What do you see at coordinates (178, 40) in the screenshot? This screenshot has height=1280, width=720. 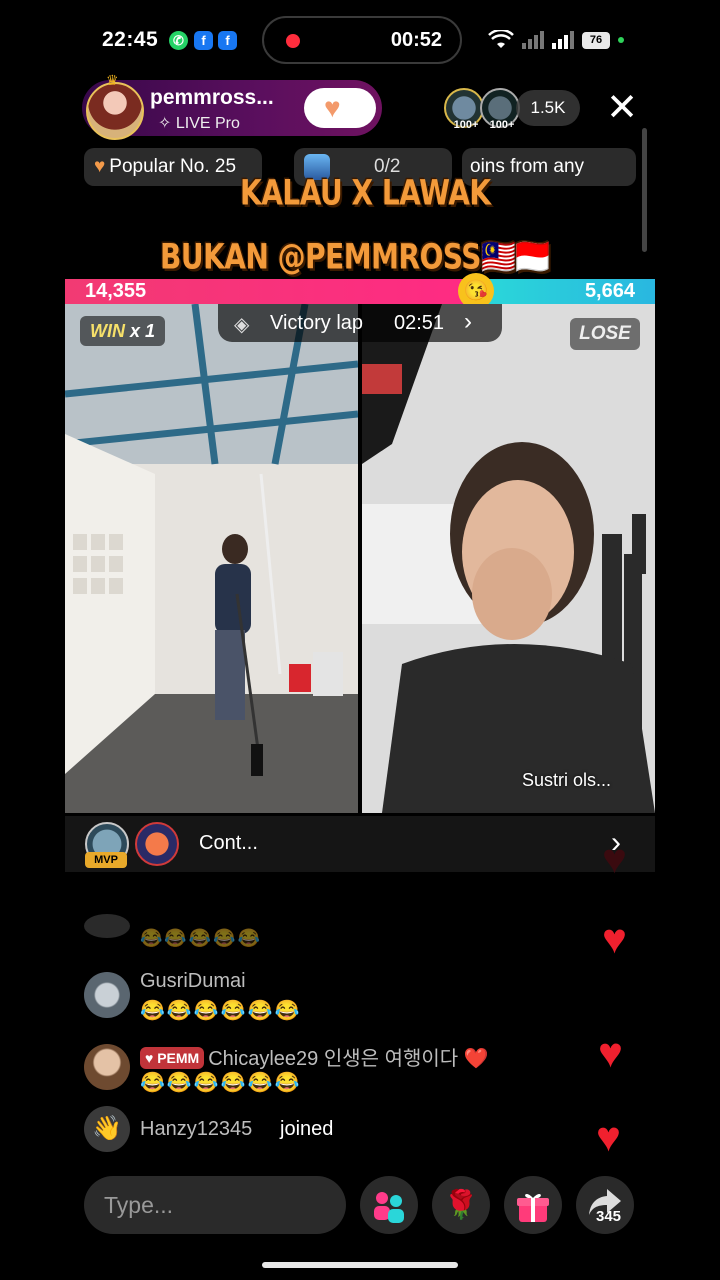 I see `whatsapp-icon: ✆` at bounding box center [178, 40].